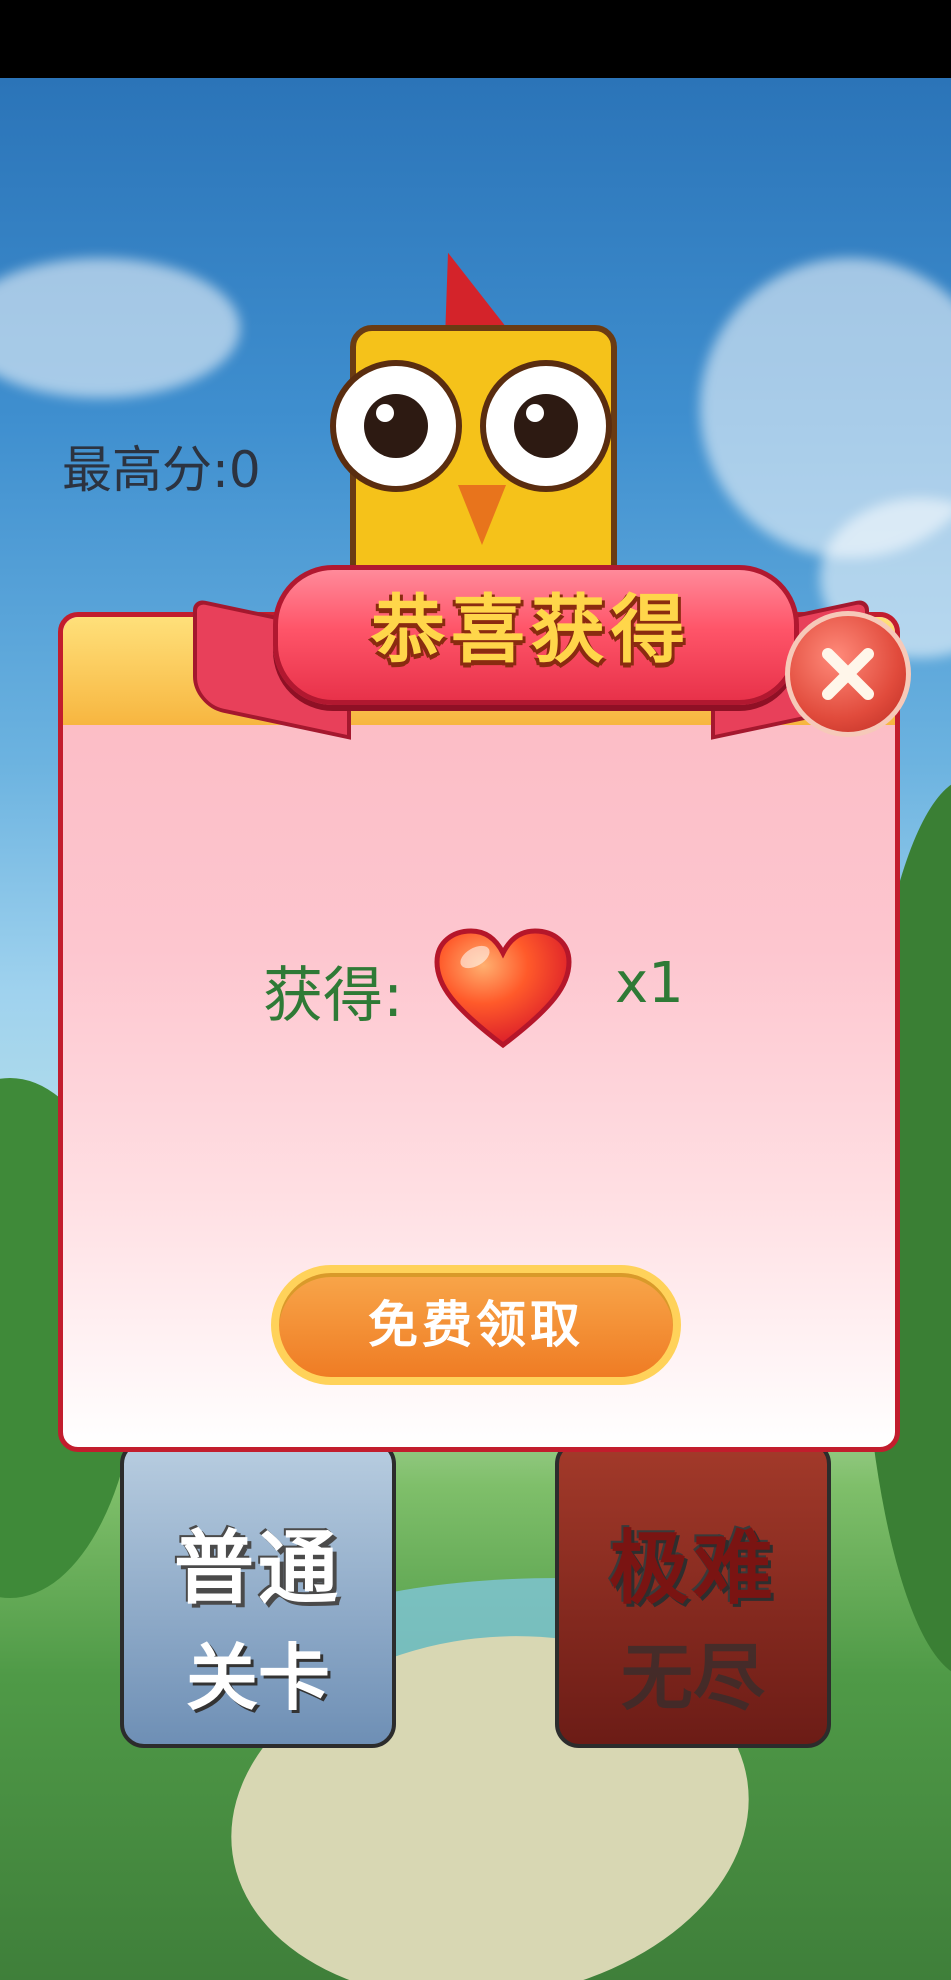 The image size is (951, 1980). Describe the element at coordinates (693, 1568) in the screenshot. I see `mode-hard-title: 极难` at that location.